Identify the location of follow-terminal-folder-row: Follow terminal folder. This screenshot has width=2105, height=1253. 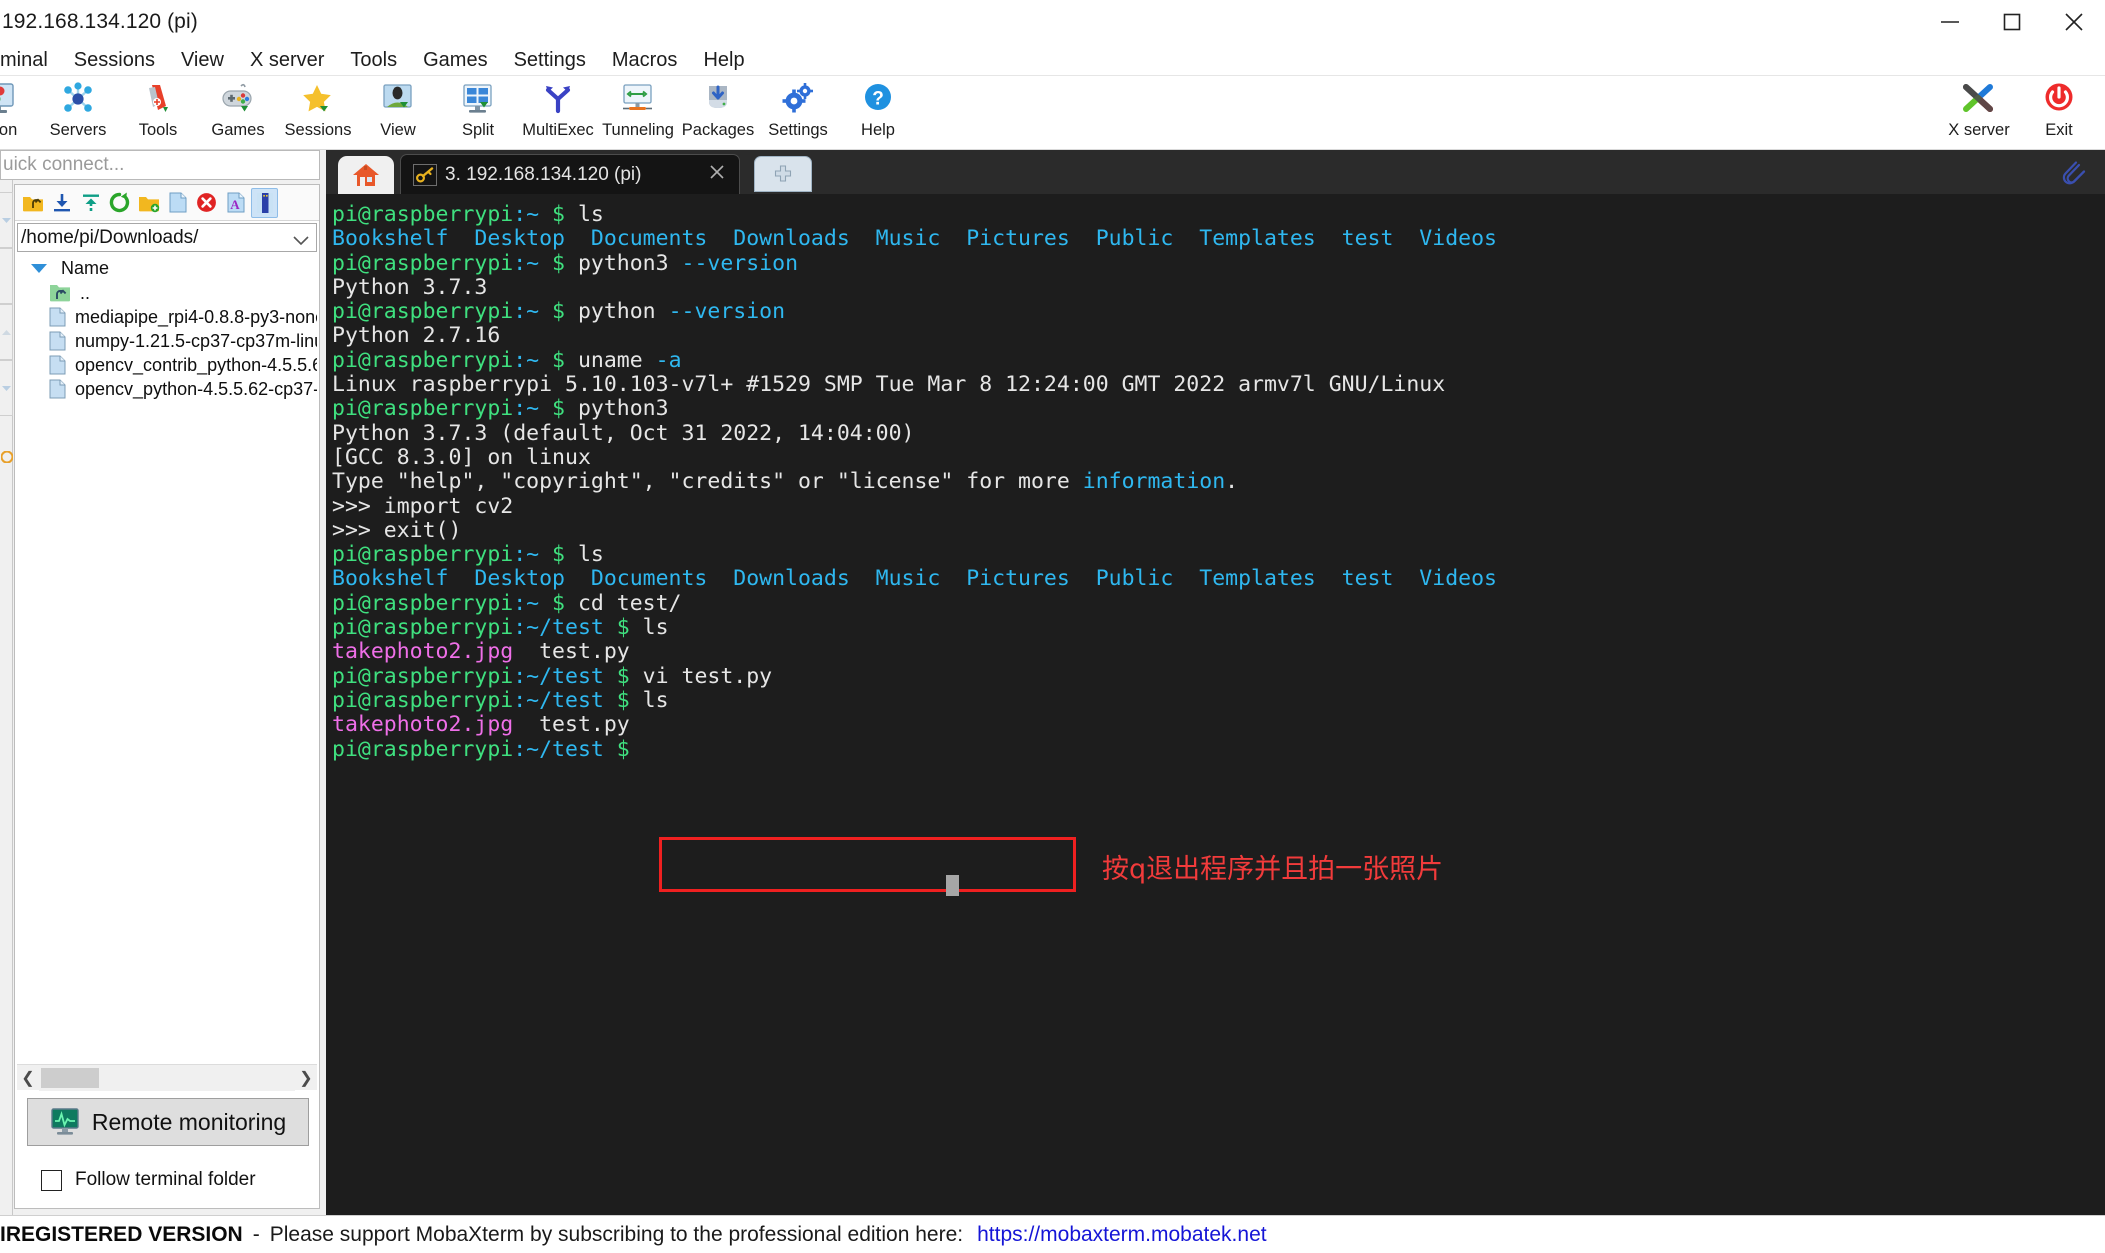
(148, 1180).